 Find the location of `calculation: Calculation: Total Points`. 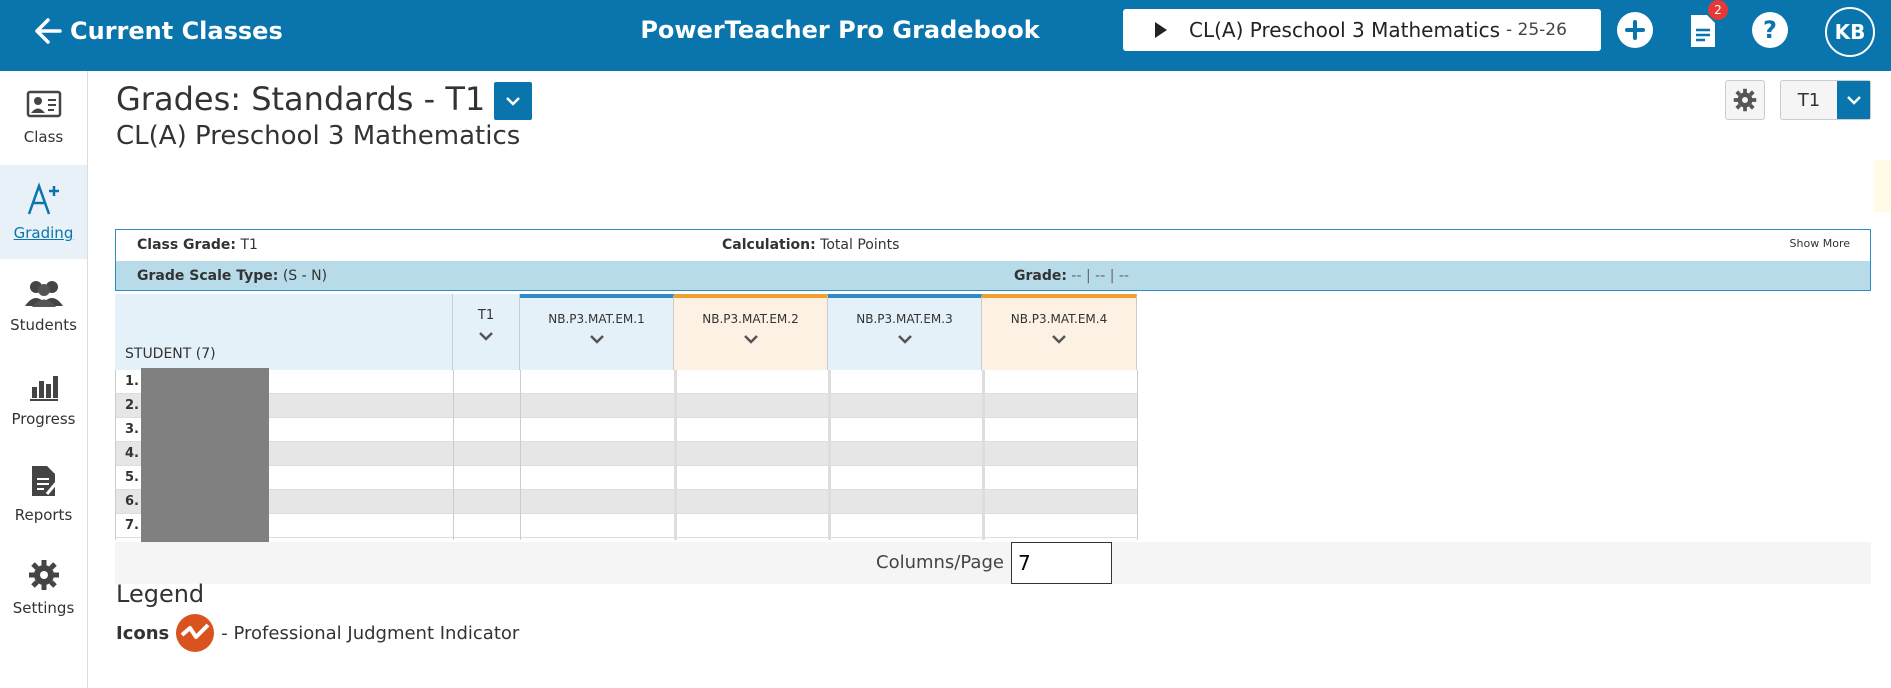

calculation: Calculation: Total Points is located at coordinates (810, 245).